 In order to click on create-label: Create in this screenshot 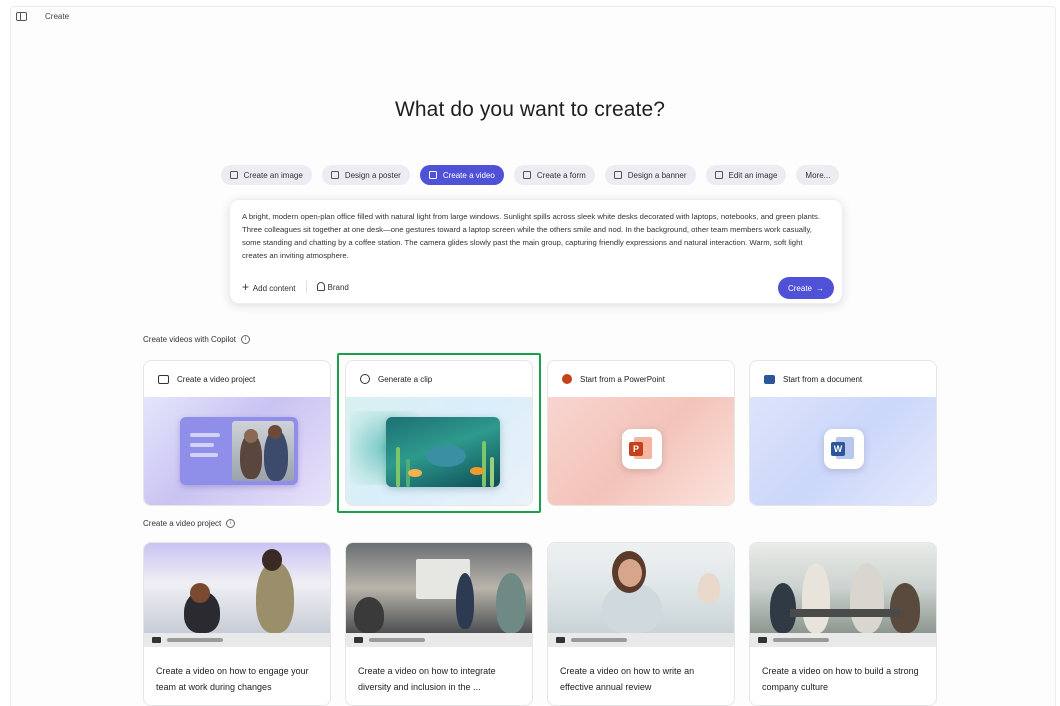, I will do `click(799, 288)`.